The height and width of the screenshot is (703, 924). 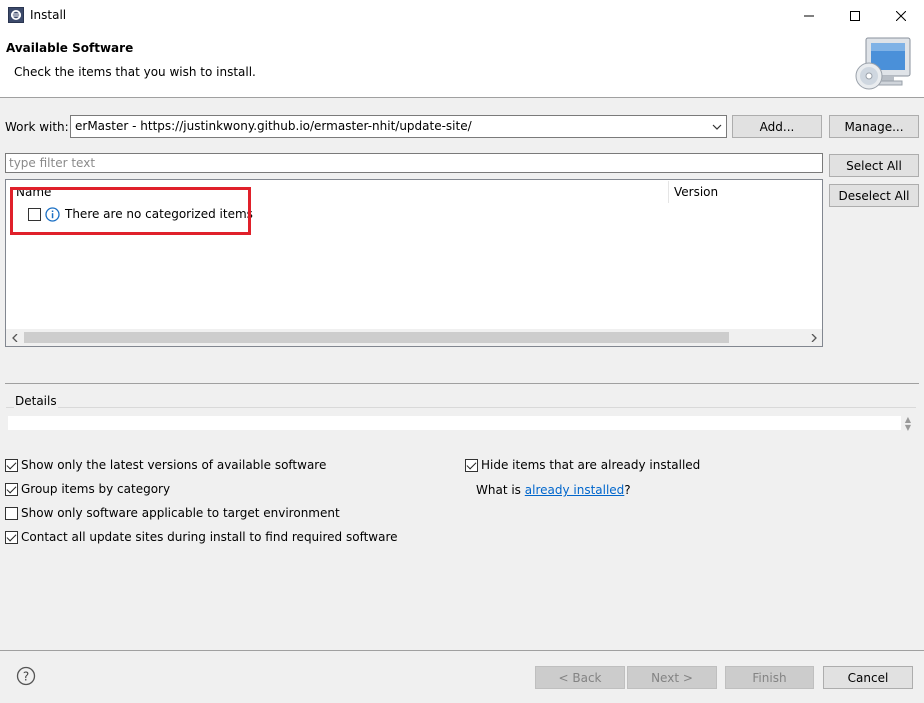 What do you see at coordinates (462, 383) in the screenshot?
I see `divider` at bounding box center [462, 383].